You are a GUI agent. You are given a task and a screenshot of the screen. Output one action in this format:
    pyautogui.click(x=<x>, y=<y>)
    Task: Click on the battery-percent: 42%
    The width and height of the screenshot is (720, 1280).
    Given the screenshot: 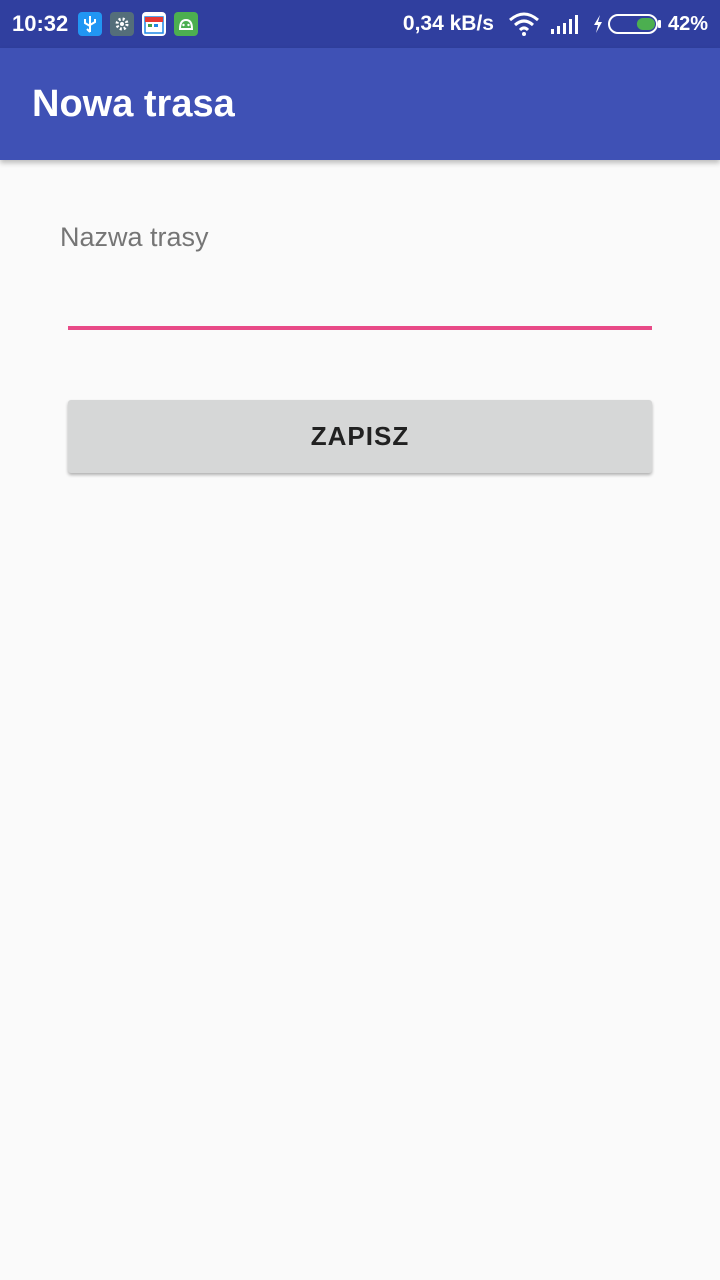 What is the action you would take?
    pyautogui.click(x=687, y=23)
    